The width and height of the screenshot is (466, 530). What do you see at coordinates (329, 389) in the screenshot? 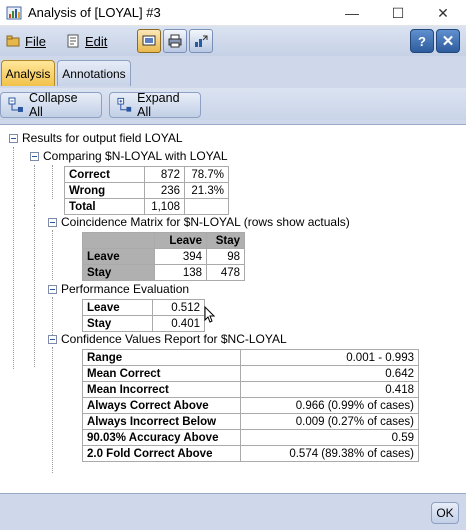
I see `table-cell: 0.418` at bounding box center [329, 389].